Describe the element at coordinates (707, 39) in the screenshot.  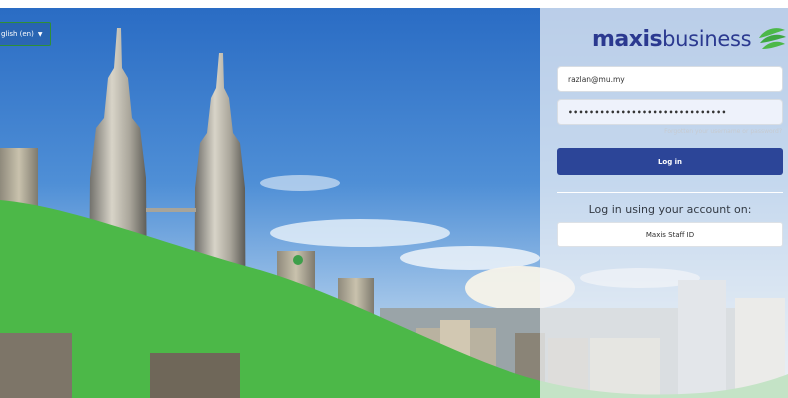
I see `logo-light-text: business` at that location.